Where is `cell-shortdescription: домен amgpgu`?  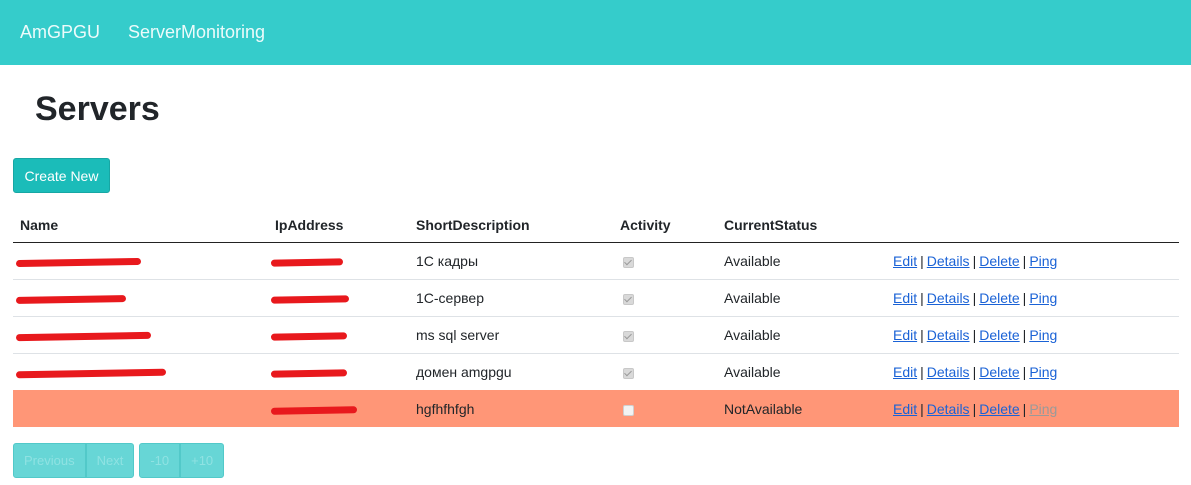
cell-shortdescription: домен amgpgu is located at coordinates (511, 372).